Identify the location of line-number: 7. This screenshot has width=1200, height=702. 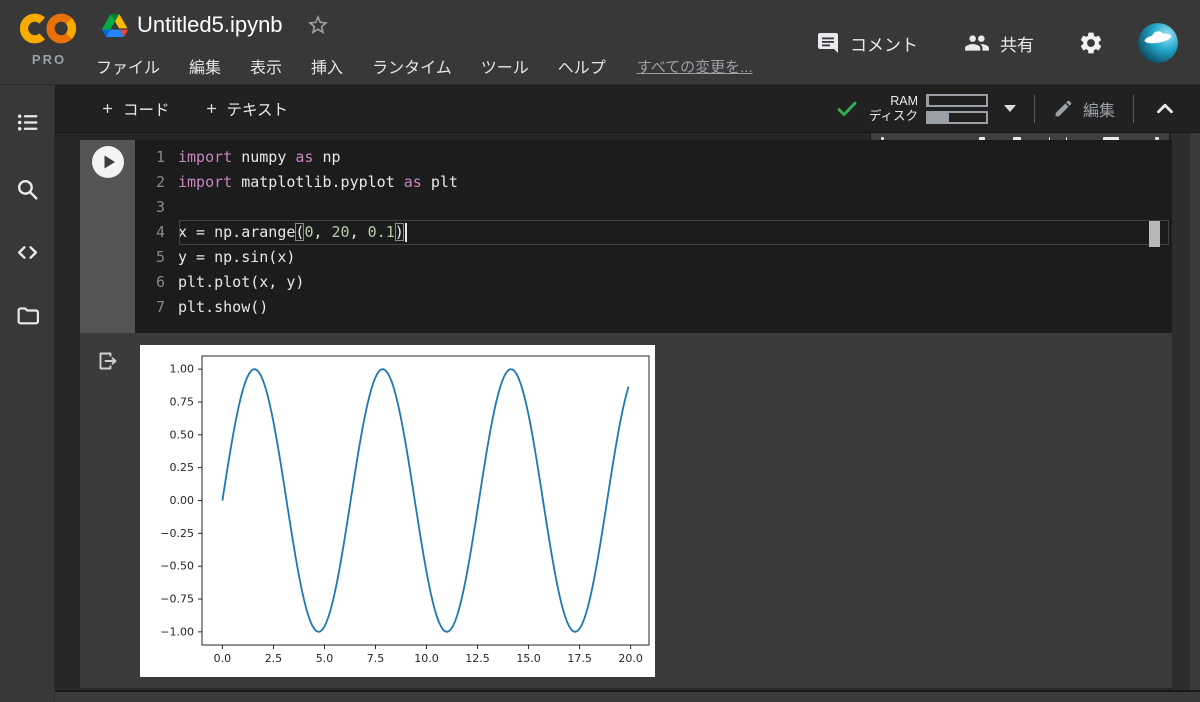
(160, 307).